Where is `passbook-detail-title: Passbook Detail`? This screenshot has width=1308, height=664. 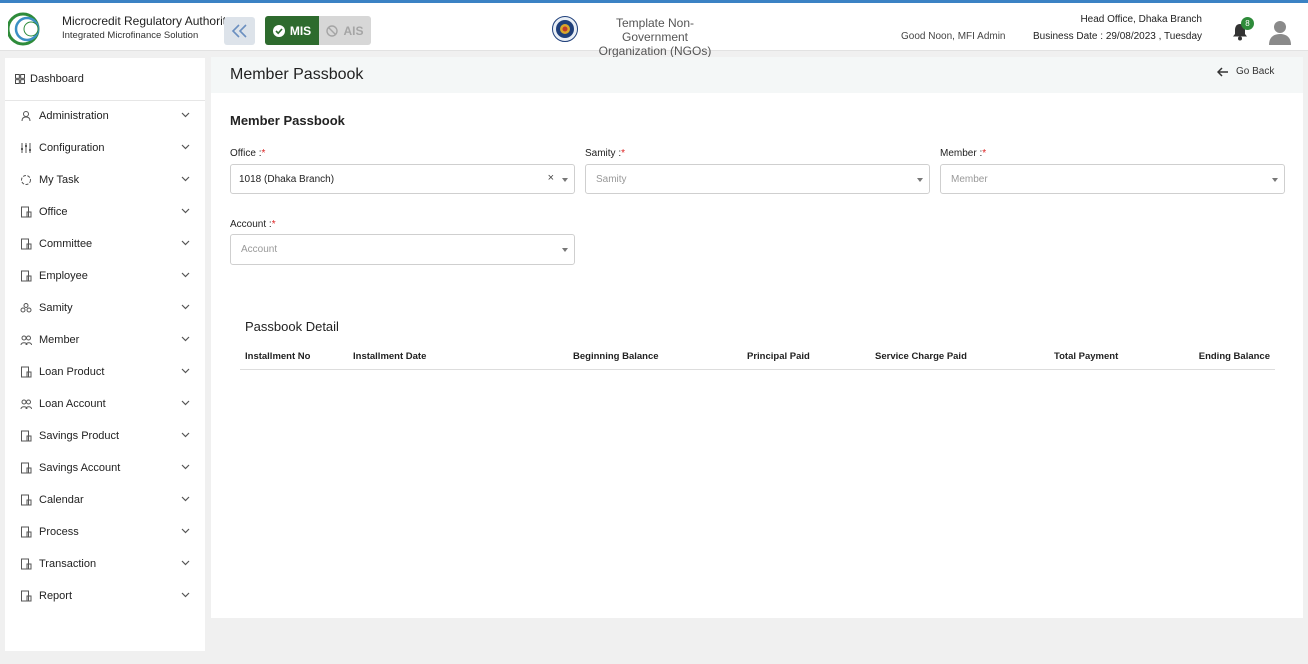 passbook-detail-title: Passbook Detail is located at coordinates (292, 326).